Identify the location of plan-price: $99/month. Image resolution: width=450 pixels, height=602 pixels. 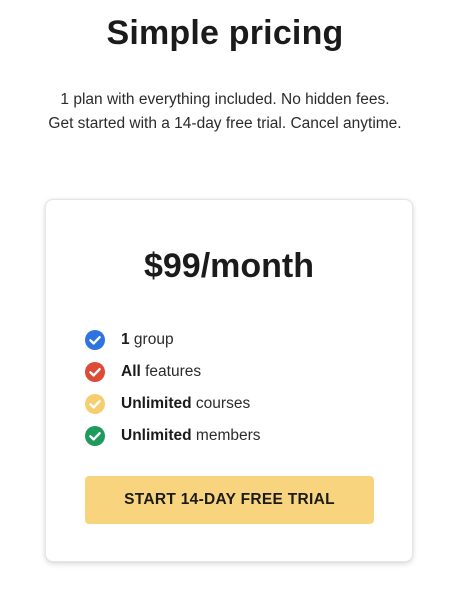
(229, 266).